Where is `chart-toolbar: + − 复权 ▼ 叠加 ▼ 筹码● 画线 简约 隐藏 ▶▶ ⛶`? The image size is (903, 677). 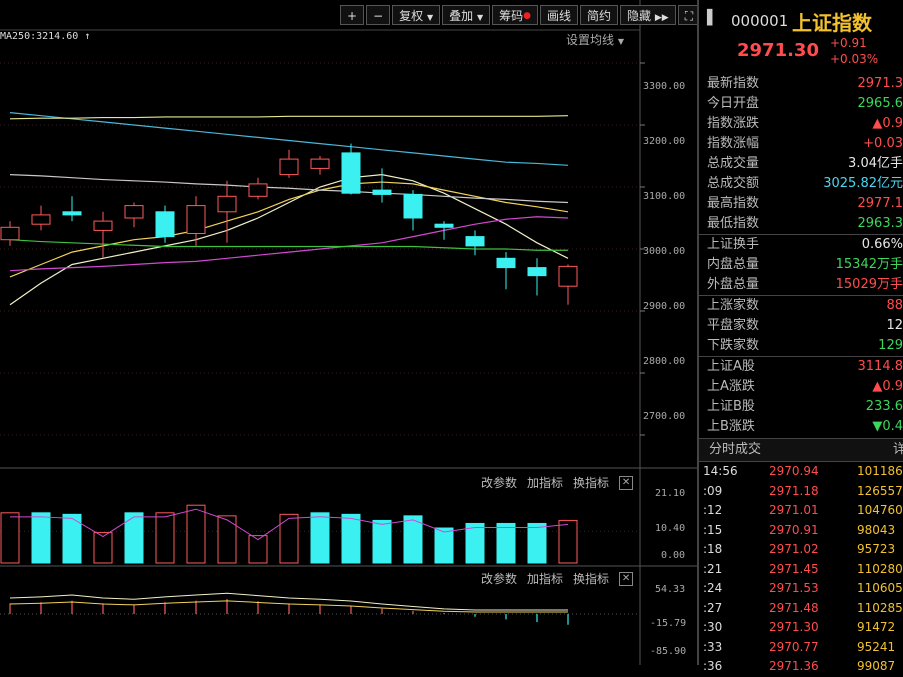
chart-toolbar: + − 复权 ▼ 叠加 ▼ 筹码● 画线 简约 隐藏 ▶▶ ⛶ is located at coordinates (520, 16).